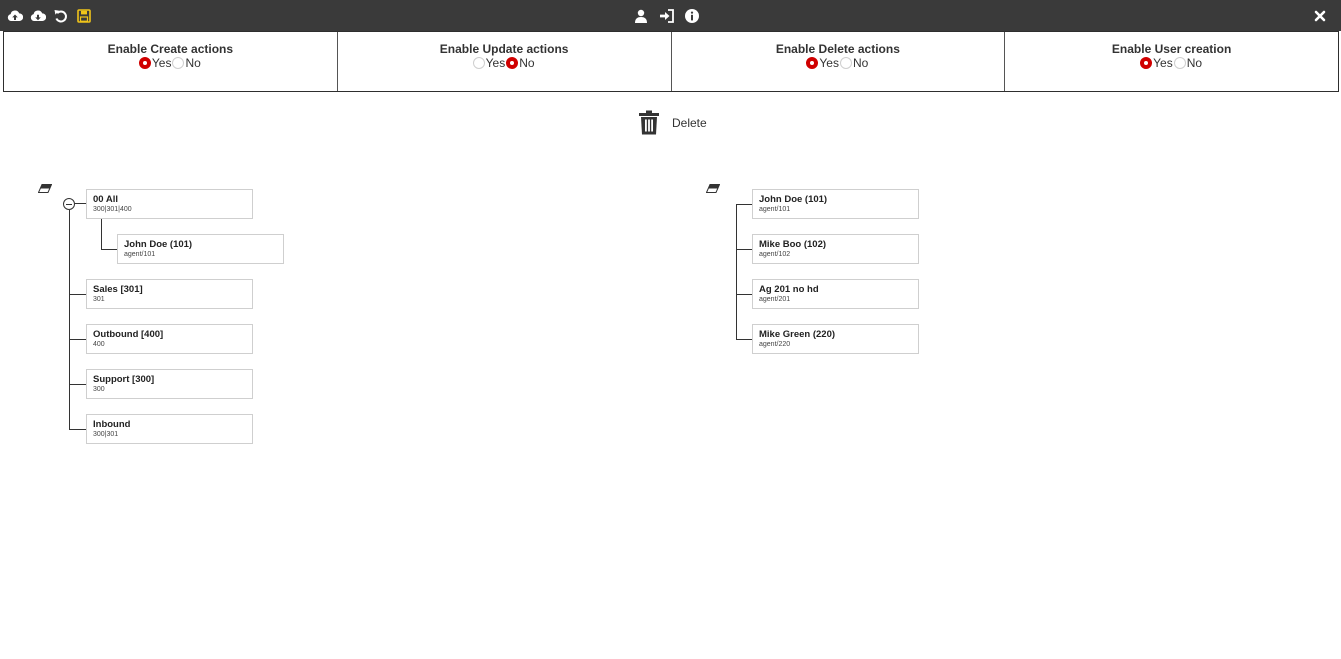 This screenshot has width=1341, height=659. Describe the element at coordinates (835, 204) in the screenshot. I see `agent-node-john-doe: John Doe (101) agent/101` at that location.